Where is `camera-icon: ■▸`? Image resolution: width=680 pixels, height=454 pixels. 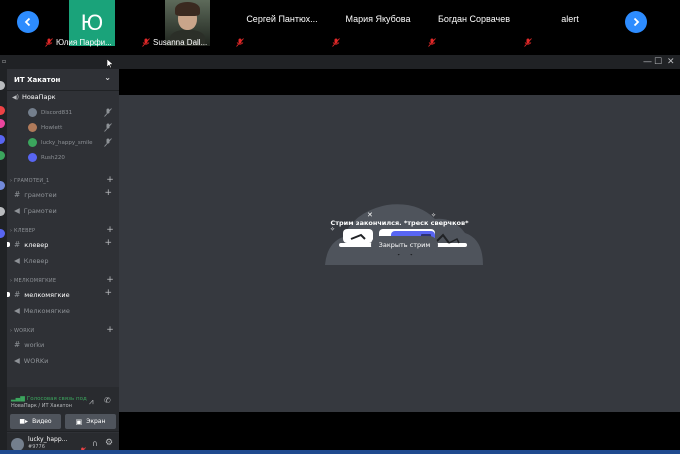
camera-icon: ■▸ is located at coordinates (24, 421).